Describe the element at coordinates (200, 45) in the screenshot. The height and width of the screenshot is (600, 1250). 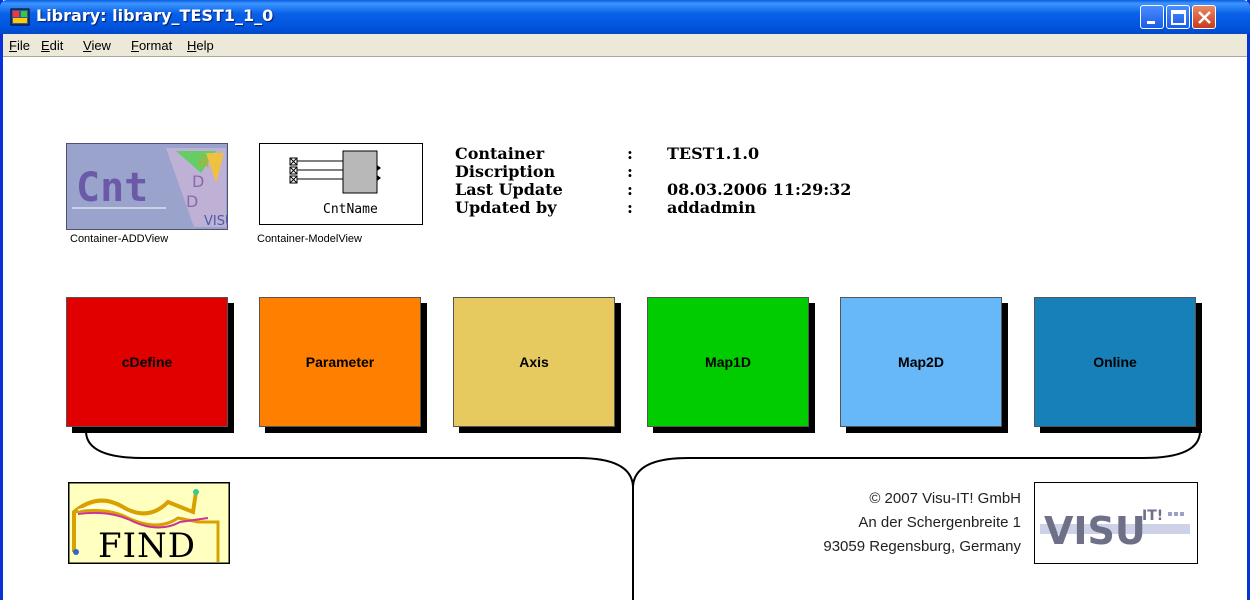
I see `menu-help: Help` at that location.